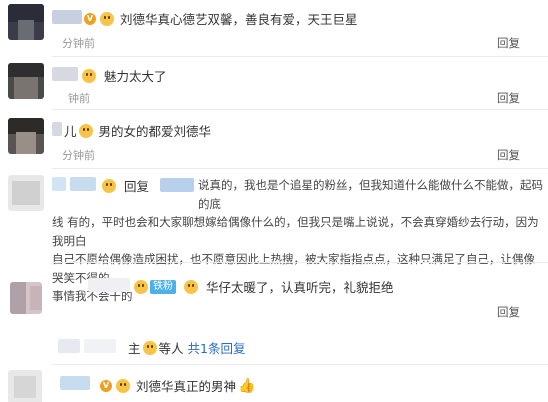 This screenshot has height=402, width=548. What do you see at coordinates (274, 385) in the screenshot?
I see `comment-5: V 刘德华真正的男神 👍` at bounding box center [274, 385].